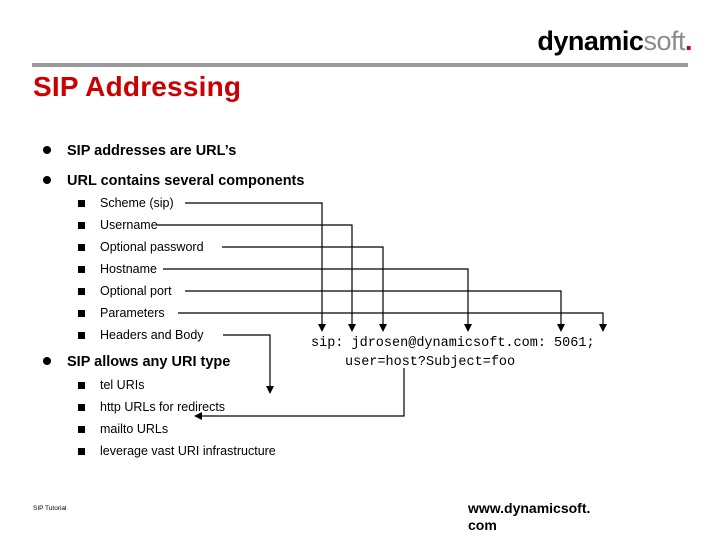 Image resolution: width=720 pixels, height=540 pixels. What do you see at coordinates (186, 181) in the screenshot?
I see `bullet-label: URL contains several components` at bounding box center [186, 181].